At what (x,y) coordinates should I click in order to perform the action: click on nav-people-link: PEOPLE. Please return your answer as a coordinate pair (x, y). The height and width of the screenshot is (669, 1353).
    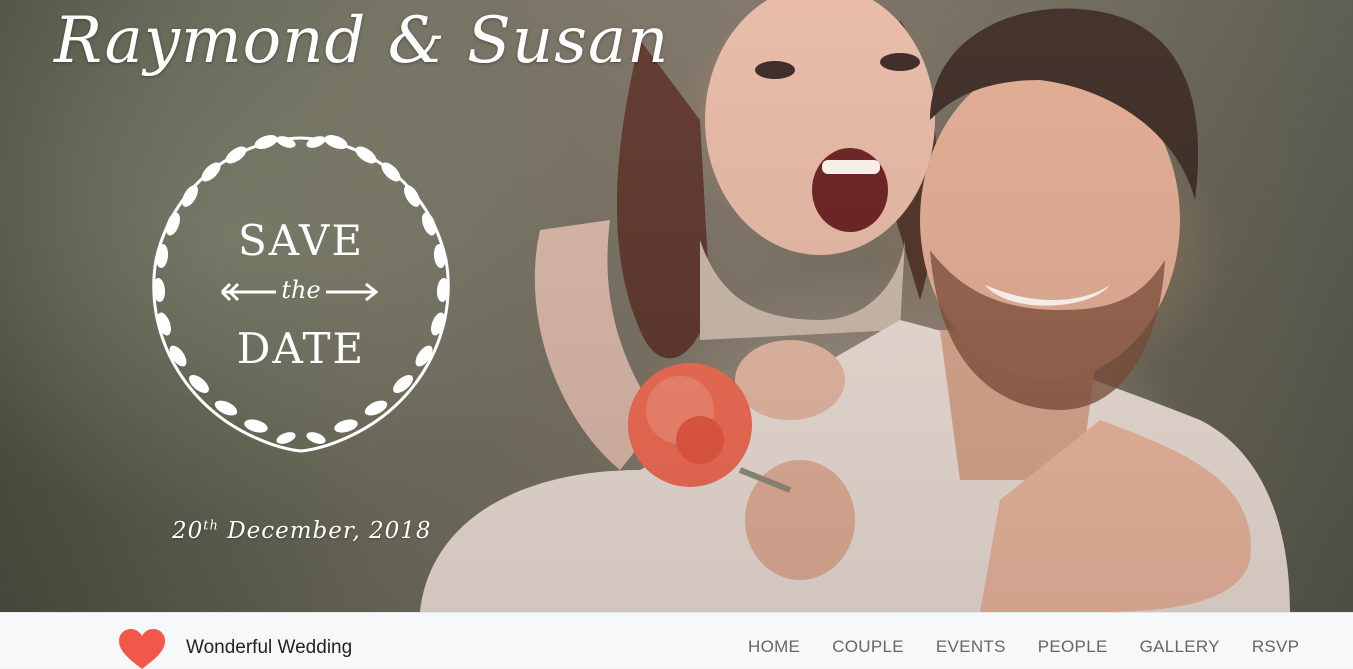
    Looking at the image, I should click on (1073, 647).